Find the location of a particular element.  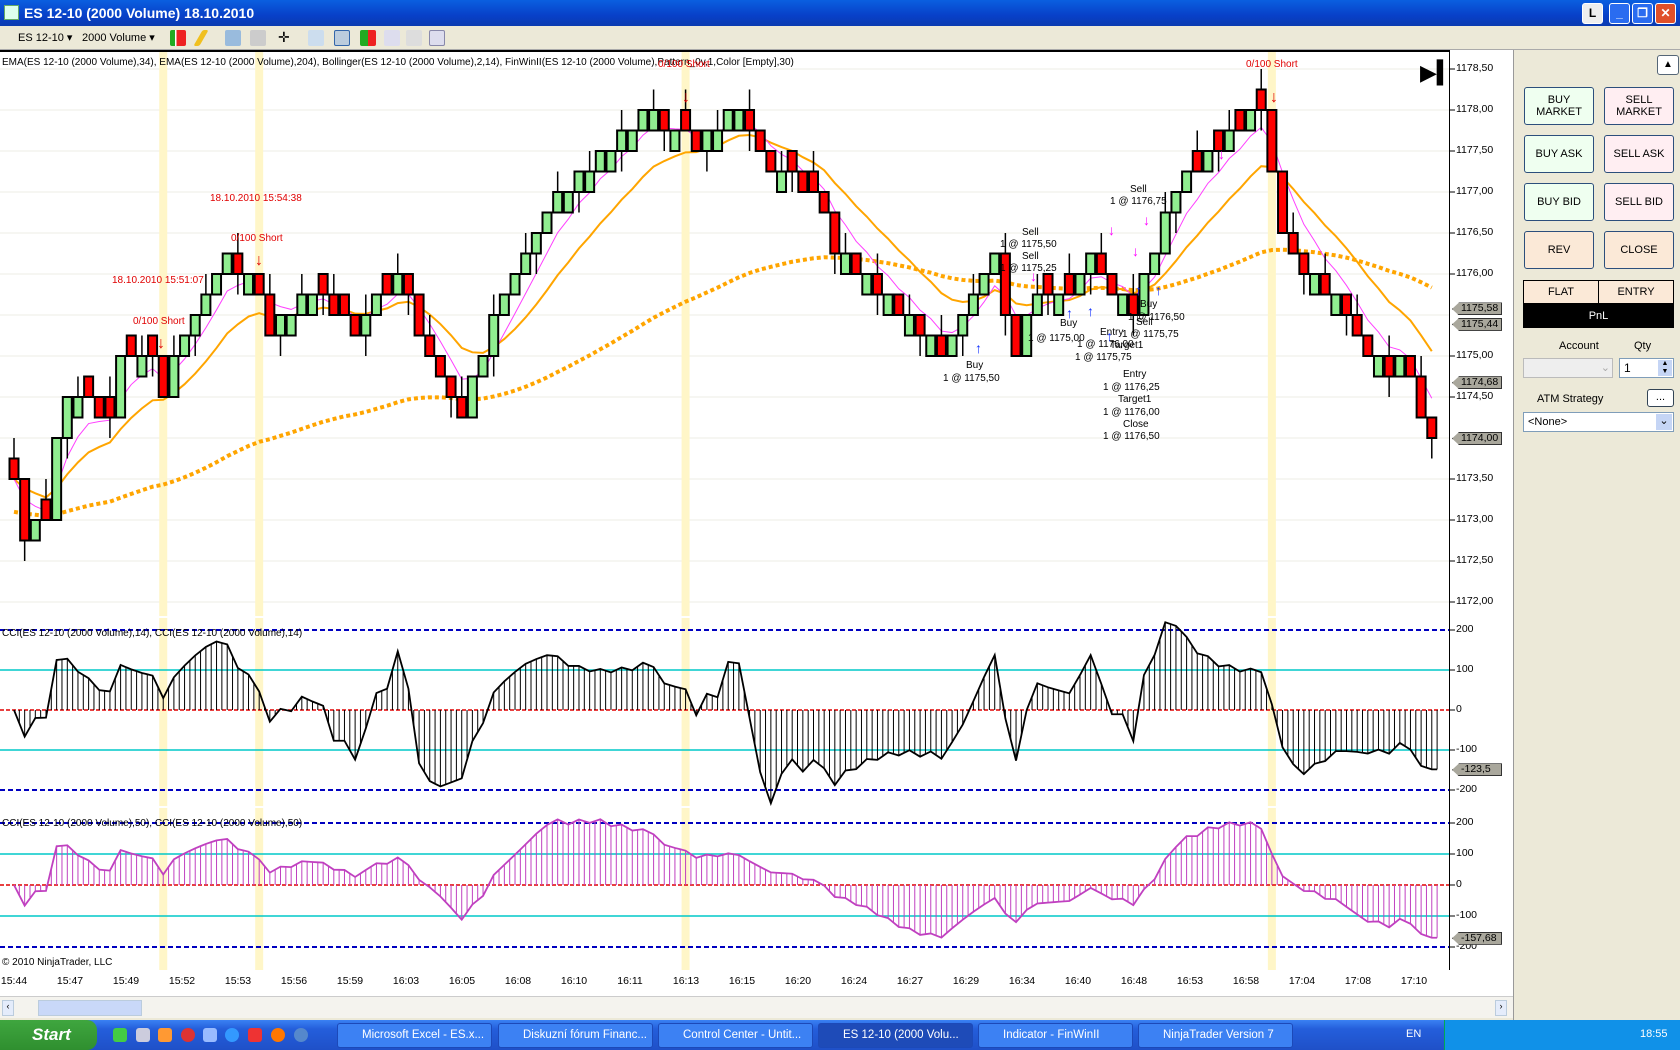

time-tick-label: 17:10 is located at coordinates (1414, 981).